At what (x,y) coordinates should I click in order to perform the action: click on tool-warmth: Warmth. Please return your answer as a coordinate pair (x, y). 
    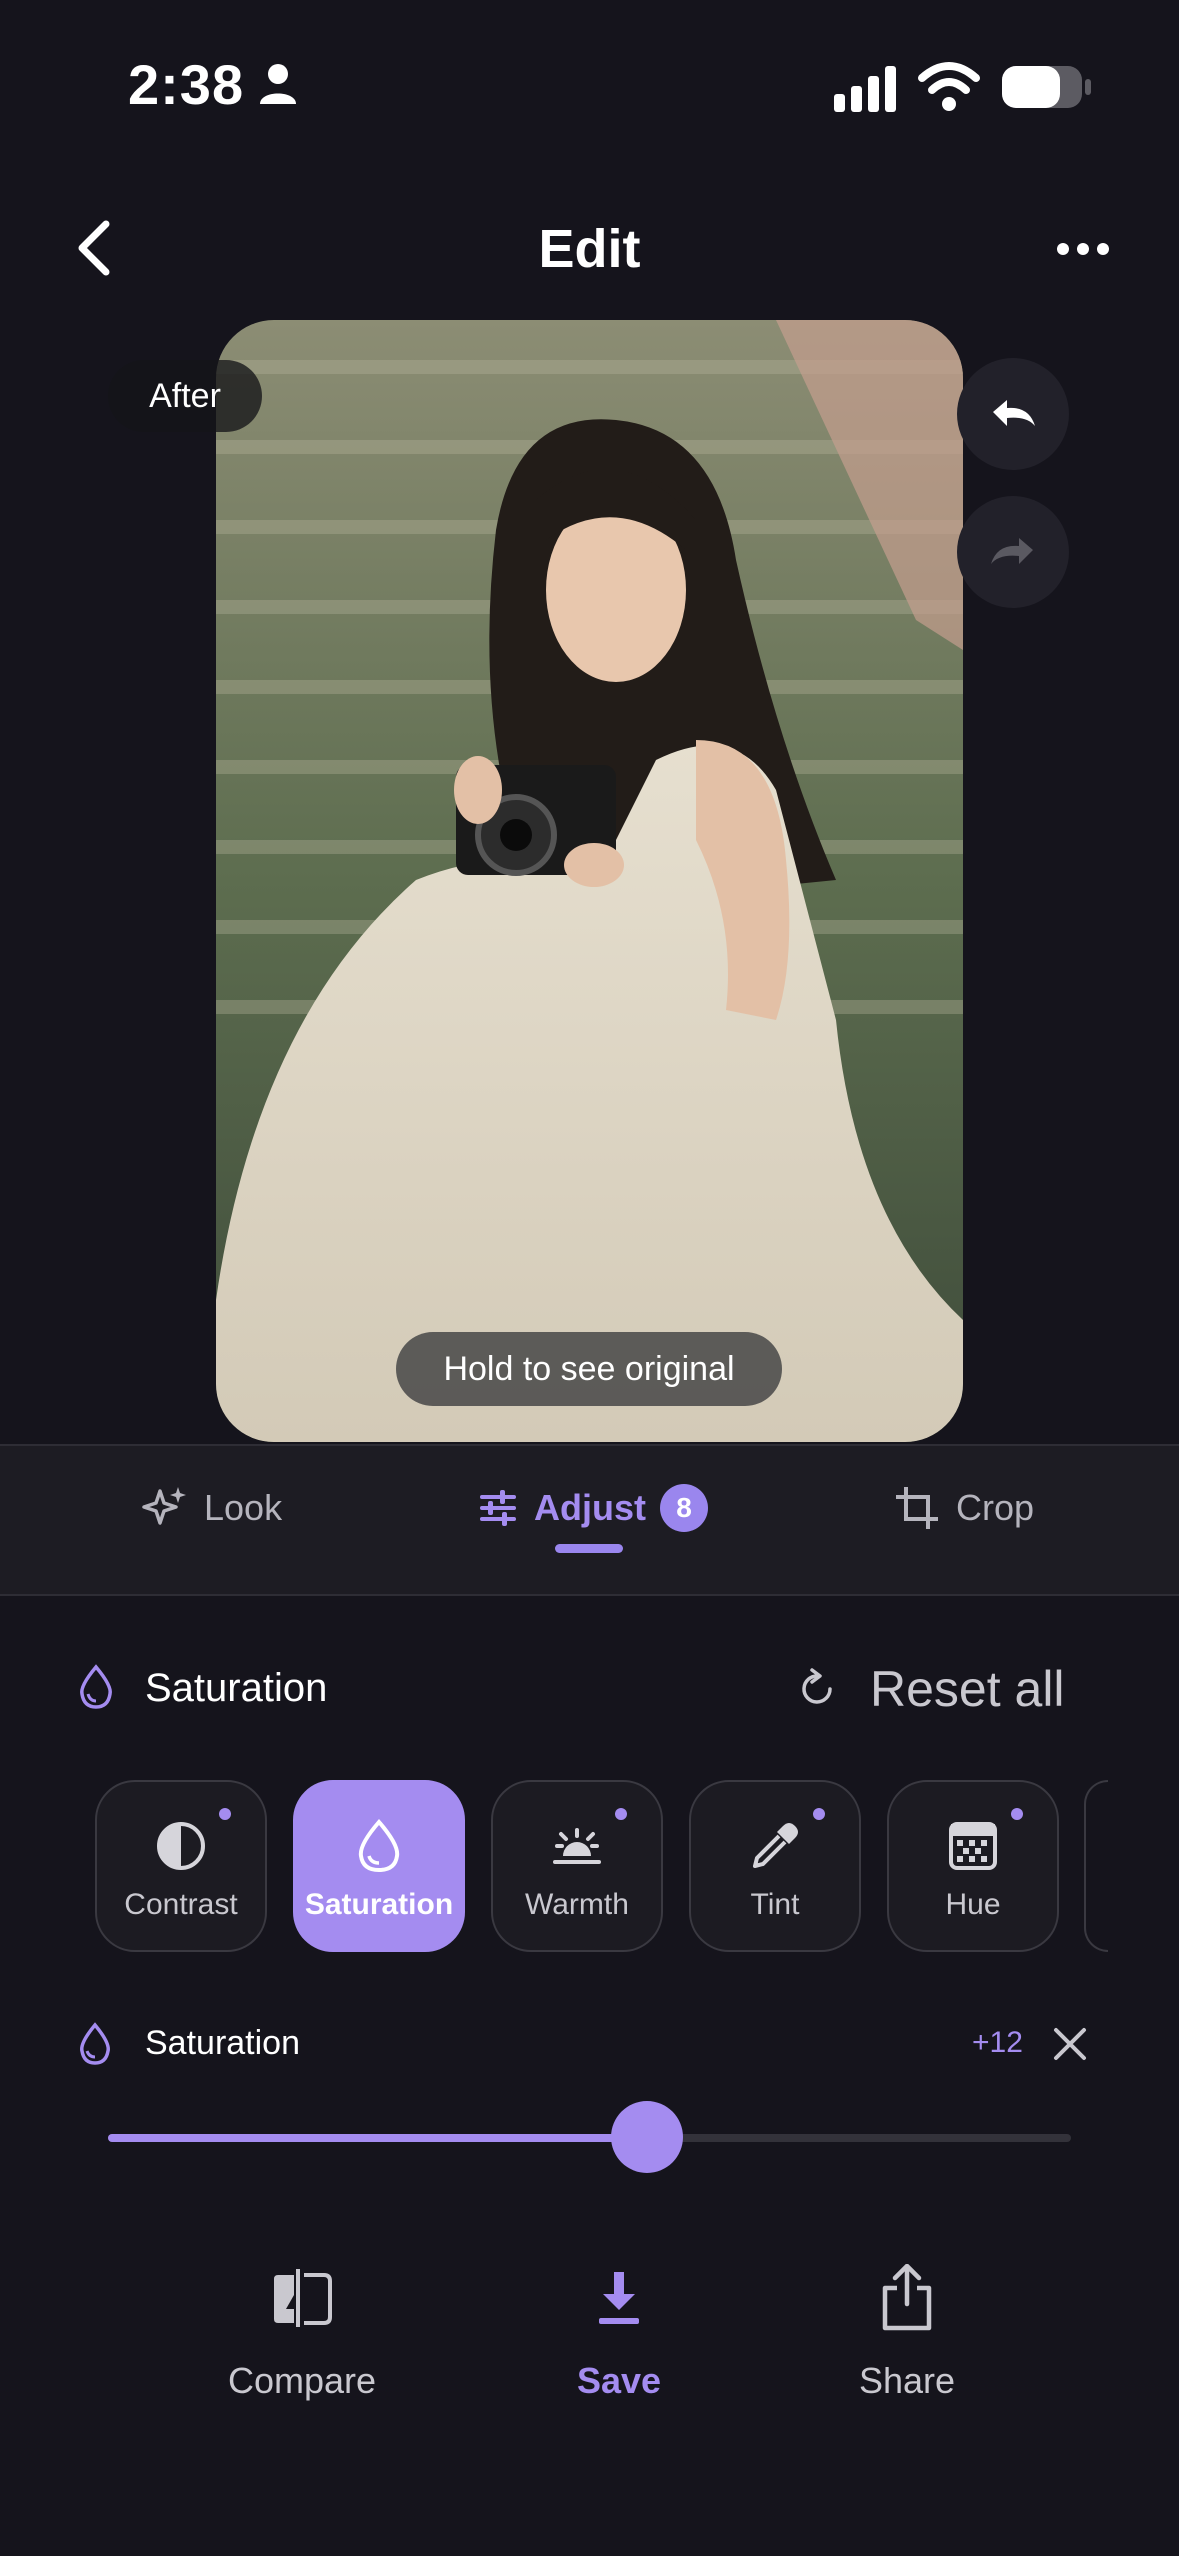
    Looking at the image, I should click on (577, 1866).